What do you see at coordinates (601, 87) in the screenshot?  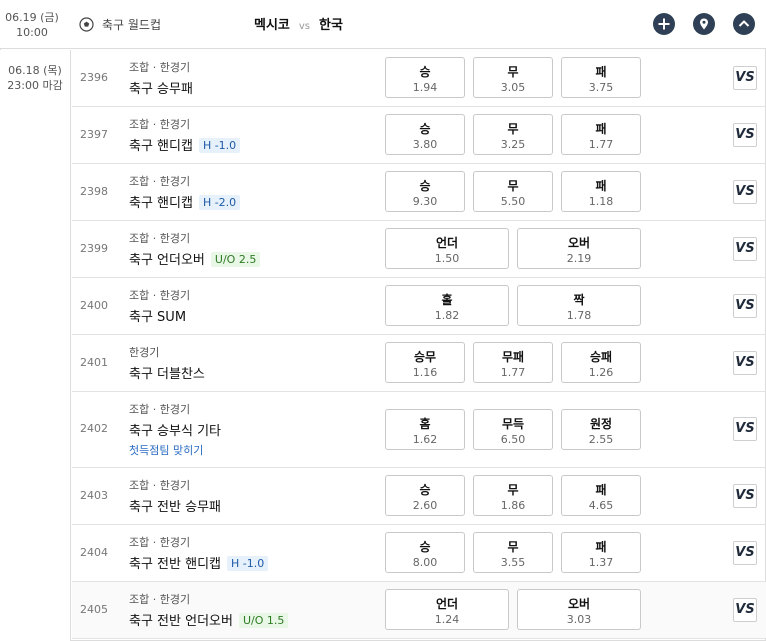 I see `odd-value: 3.75` at bounding box center [601, 87].